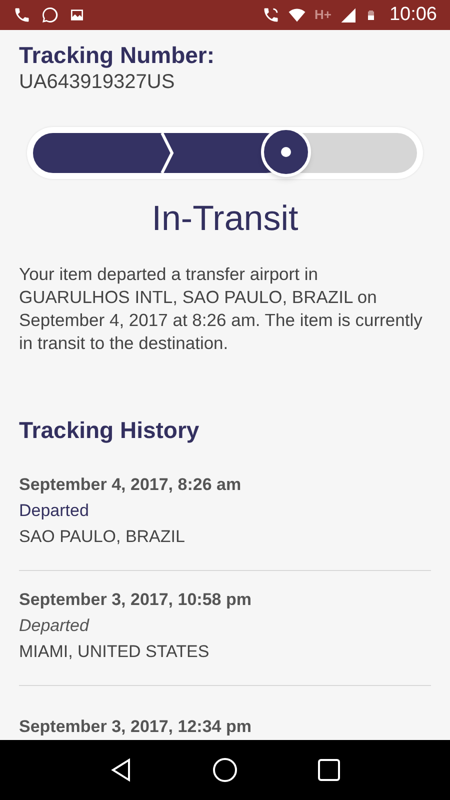  I want to click on status-description: Your item departed a transfer airport in GUARULHOS INTL, SAO PAULO, BRAZIL on September 4, 2017 at 8:26 am. The item is currently in transit to the destination., so click(221, 309).